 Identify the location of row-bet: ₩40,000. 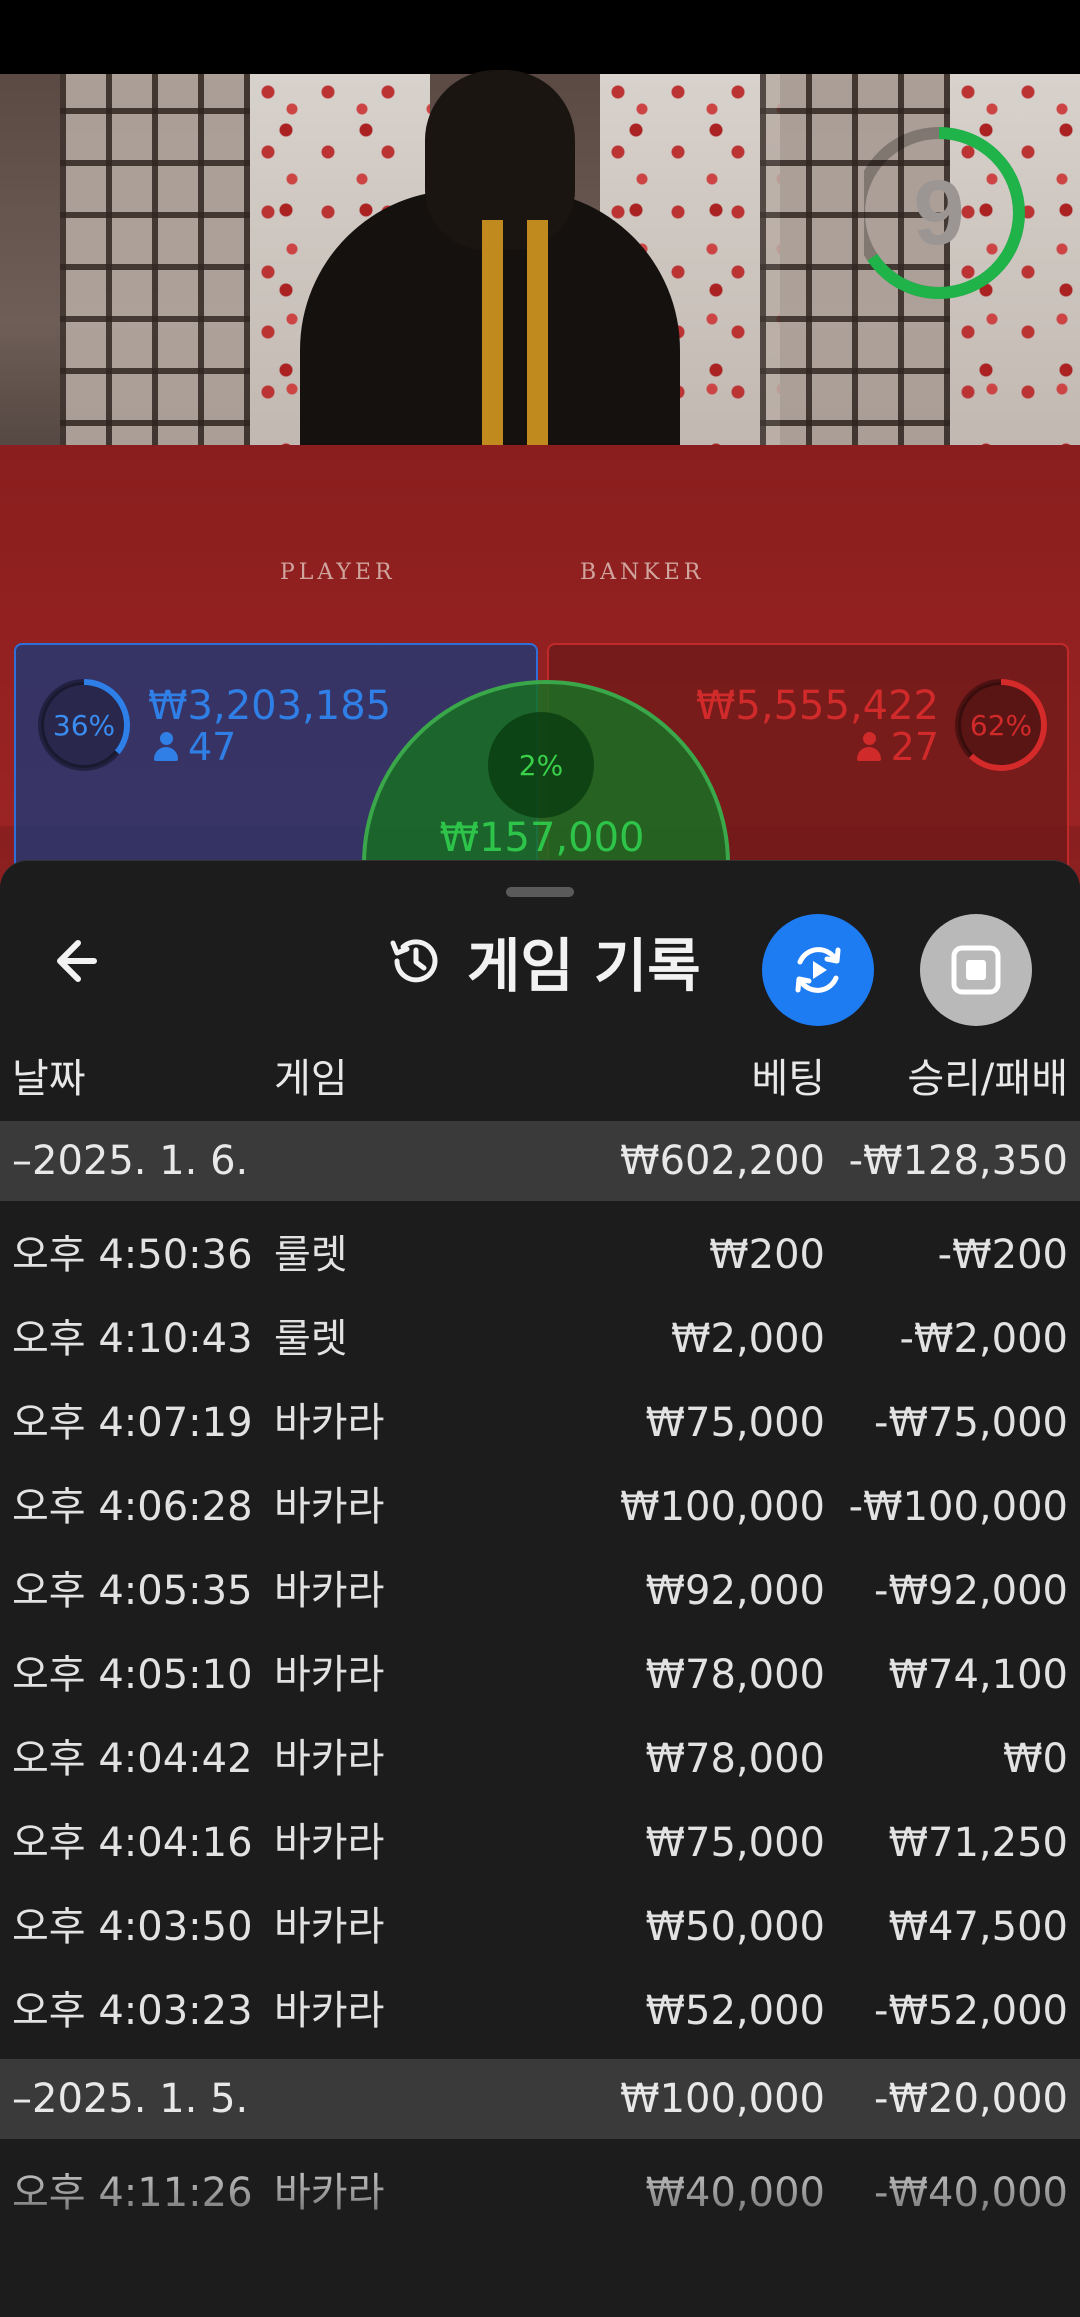
(735, 2193).